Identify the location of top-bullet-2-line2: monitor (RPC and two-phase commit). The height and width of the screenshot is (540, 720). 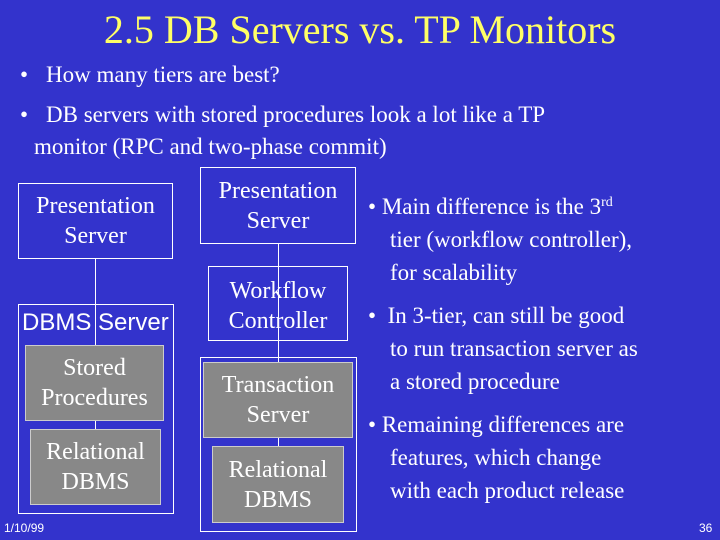
(210, 146).